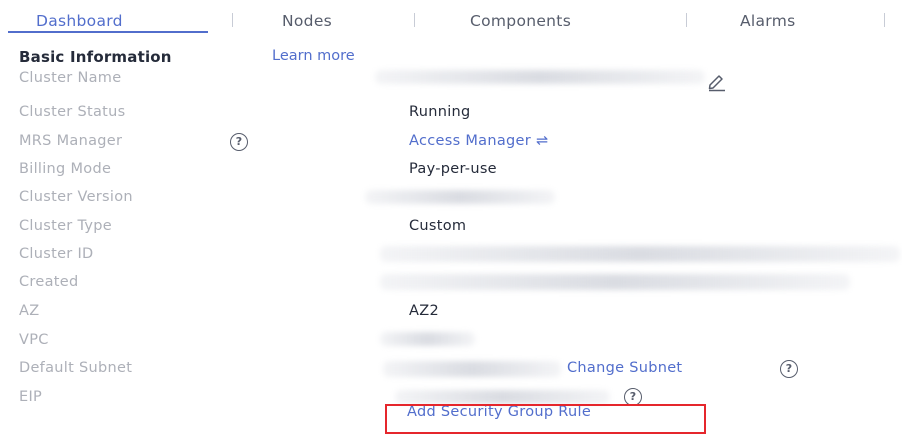  Describe the element at coordinates (438, 226) in the screenshot. I see `cluster-type-value: Custom` at that location.